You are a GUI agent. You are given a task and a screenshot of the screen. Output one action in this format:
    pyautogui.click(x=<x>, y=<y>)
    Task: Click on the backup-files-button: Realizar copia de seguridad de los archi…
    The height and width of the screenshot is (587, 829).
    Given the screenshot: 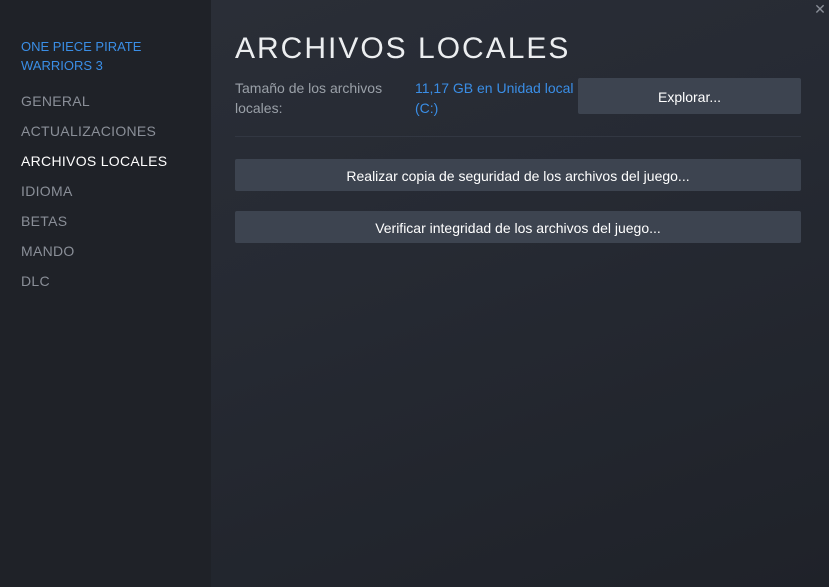 What is the action you would take?
    pyautogui.click(x=518, y=175)
    